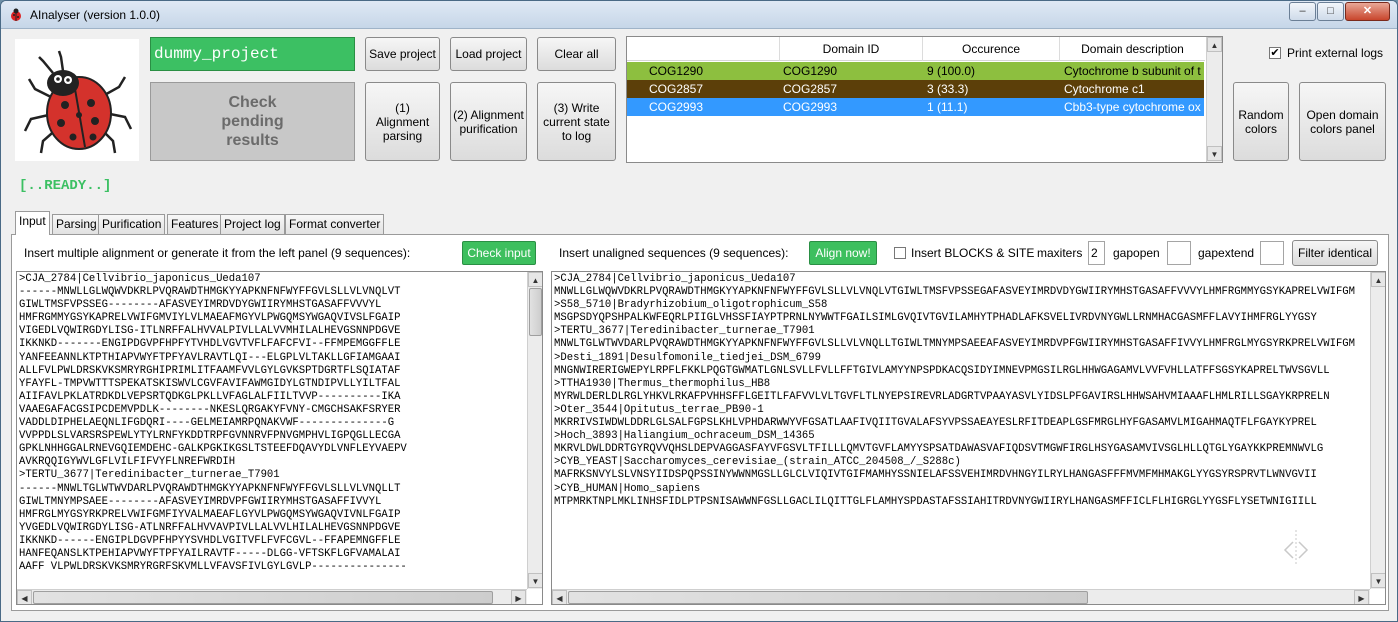 This screenshot has width=1398, height=622. I want to click on tab-purification: Purification, so click(132, 224).